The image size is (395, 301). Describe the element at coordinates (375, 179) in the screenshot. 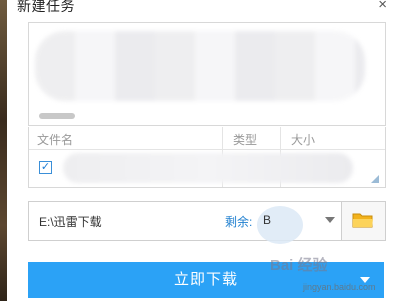

I see `resize-grip-icon` at that location.